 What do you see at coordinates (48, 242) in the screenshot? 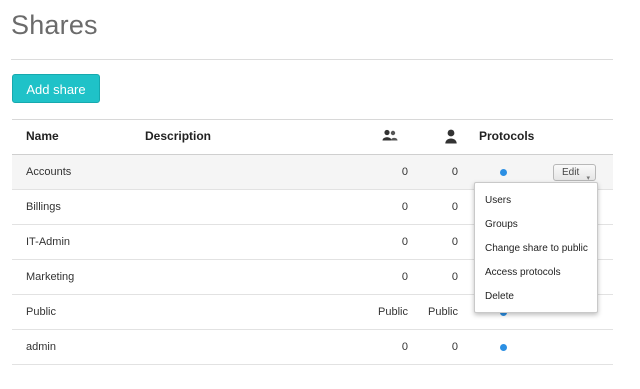
I see `share-name: IT-Admin` at bounding box center [48, 242].